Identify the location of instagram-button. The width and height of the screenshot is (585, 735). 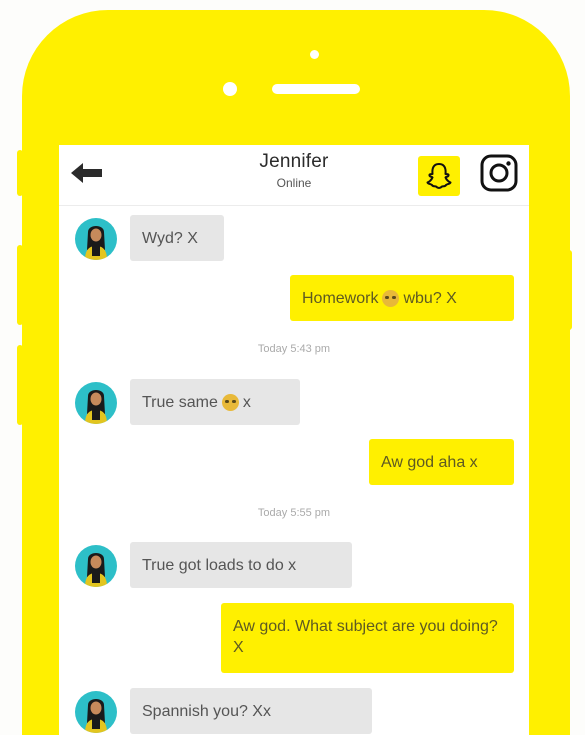
(499, 173).